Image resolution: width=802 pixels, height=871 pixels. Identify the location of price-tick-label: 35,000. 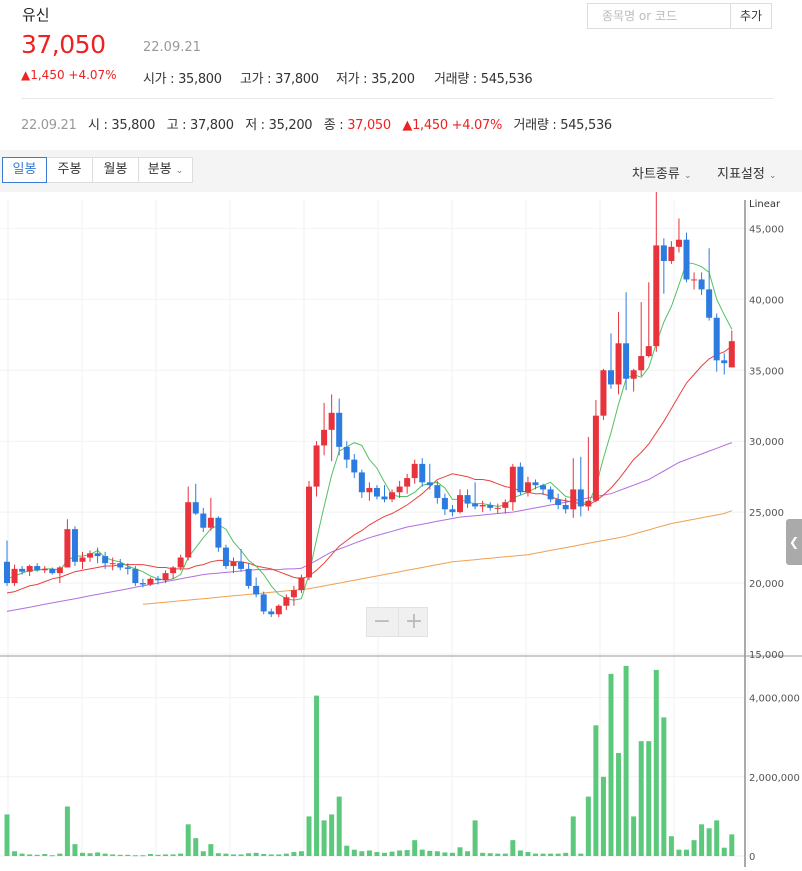
(766, 371).